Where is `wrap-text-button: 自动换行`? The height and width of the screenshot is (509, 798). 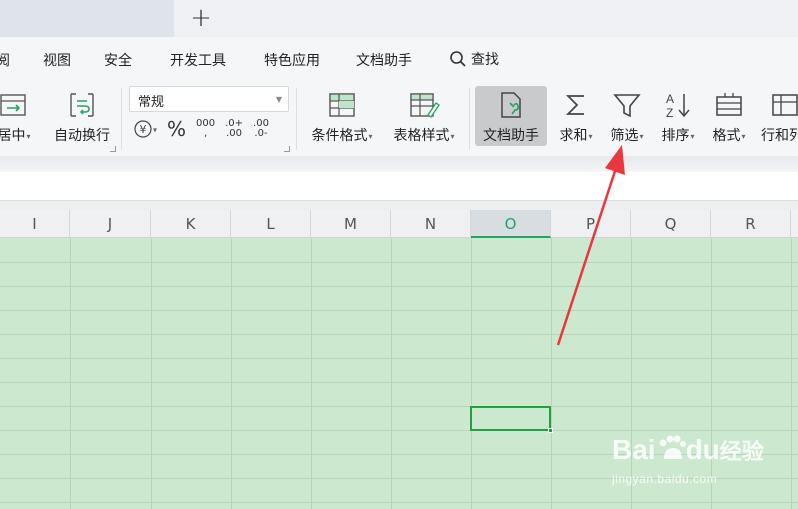 wrap-text-button: 自动换行 is located at coordinates (82, 116).